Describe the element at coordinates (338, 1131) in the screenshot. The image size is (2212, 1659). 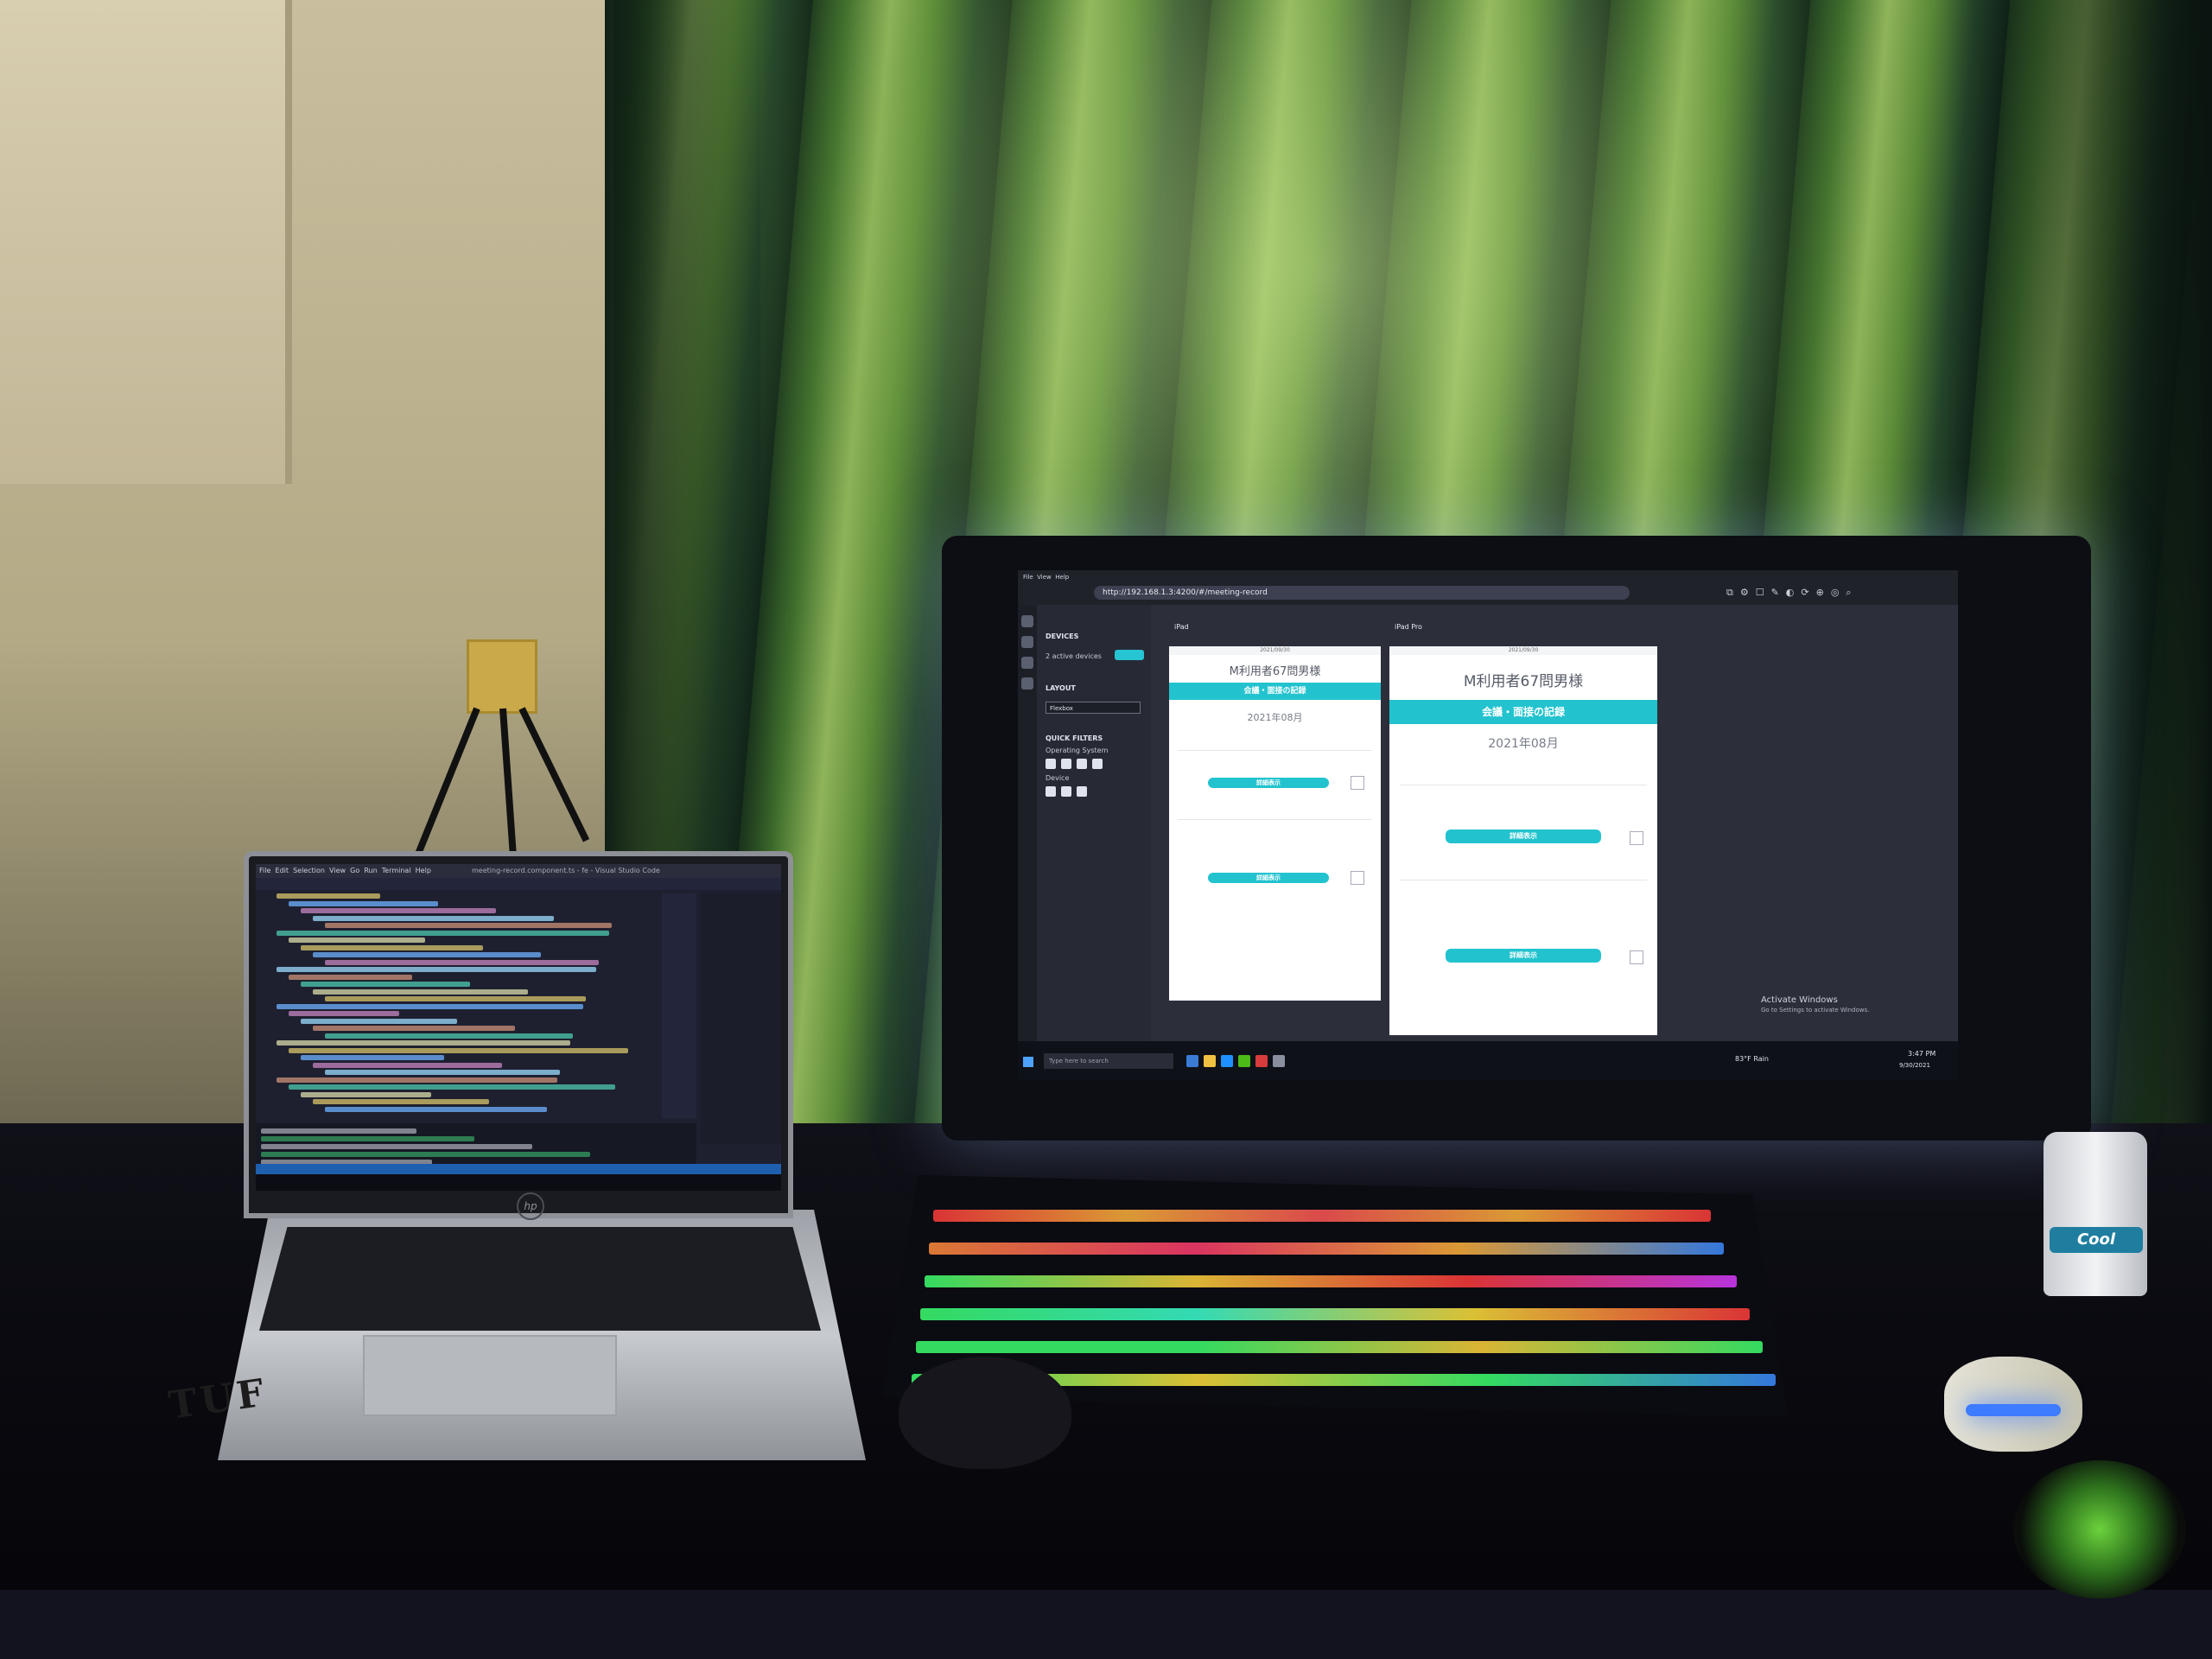
I see `terminal-line` at that location.